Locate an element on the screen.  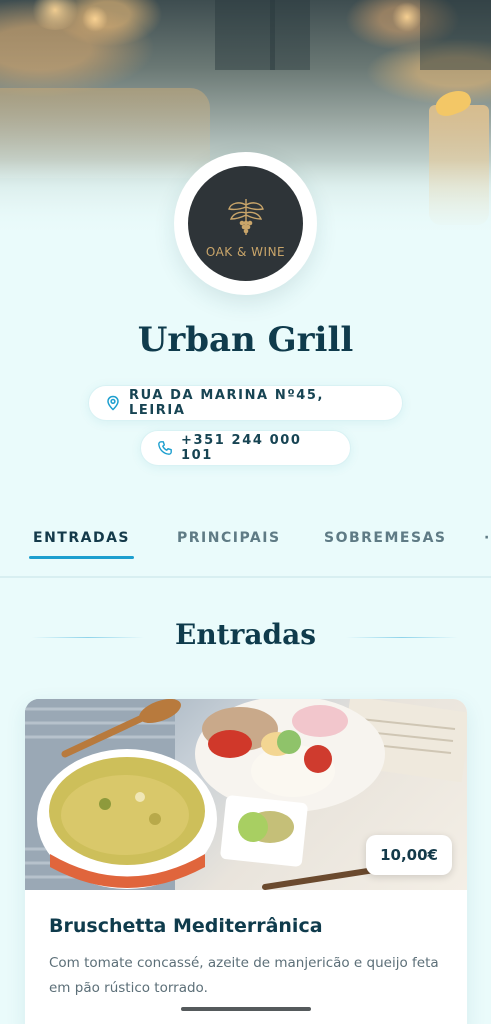
tab-entradas: ENTRADAS is located at coordinates (81, 538).